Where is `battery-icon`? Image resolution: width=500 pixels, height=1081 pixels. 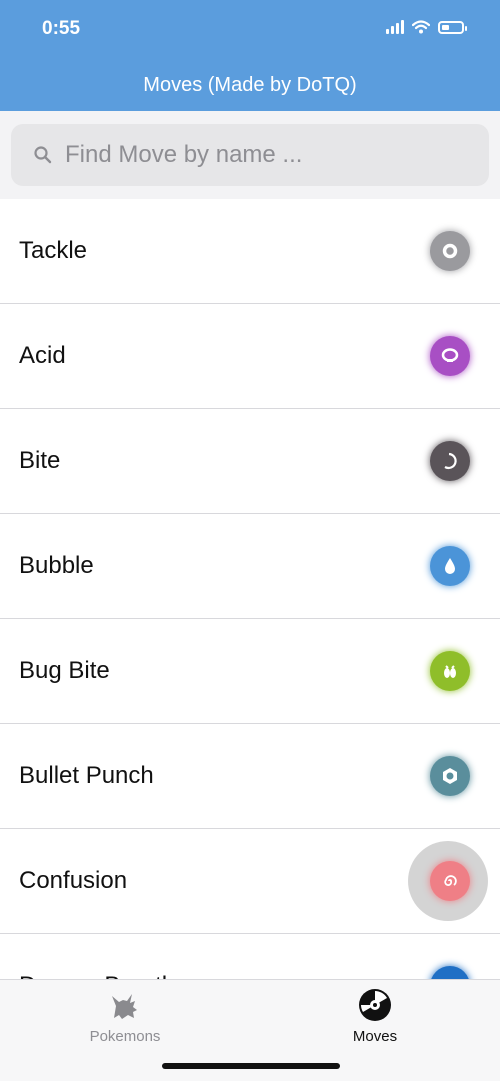
battery-icon is located at coordinates (452, 27).